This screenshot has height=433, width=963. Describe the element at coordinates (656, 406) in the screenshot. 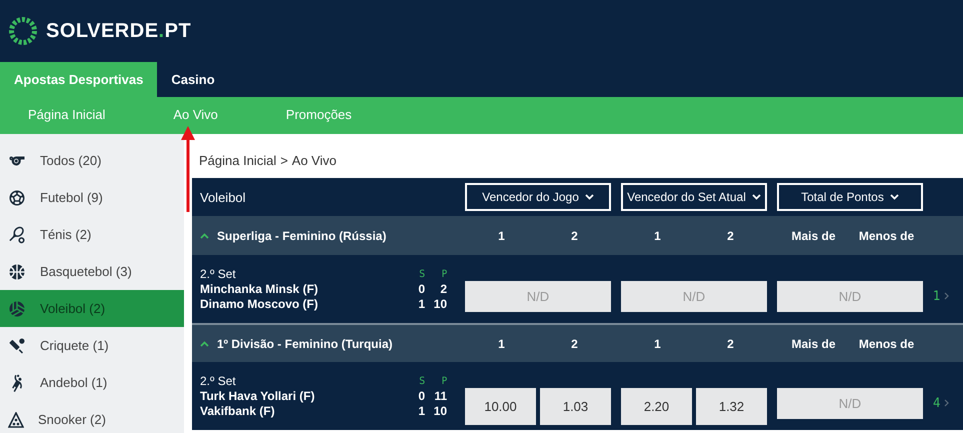

I see `odds-button: 2.20` at that location.